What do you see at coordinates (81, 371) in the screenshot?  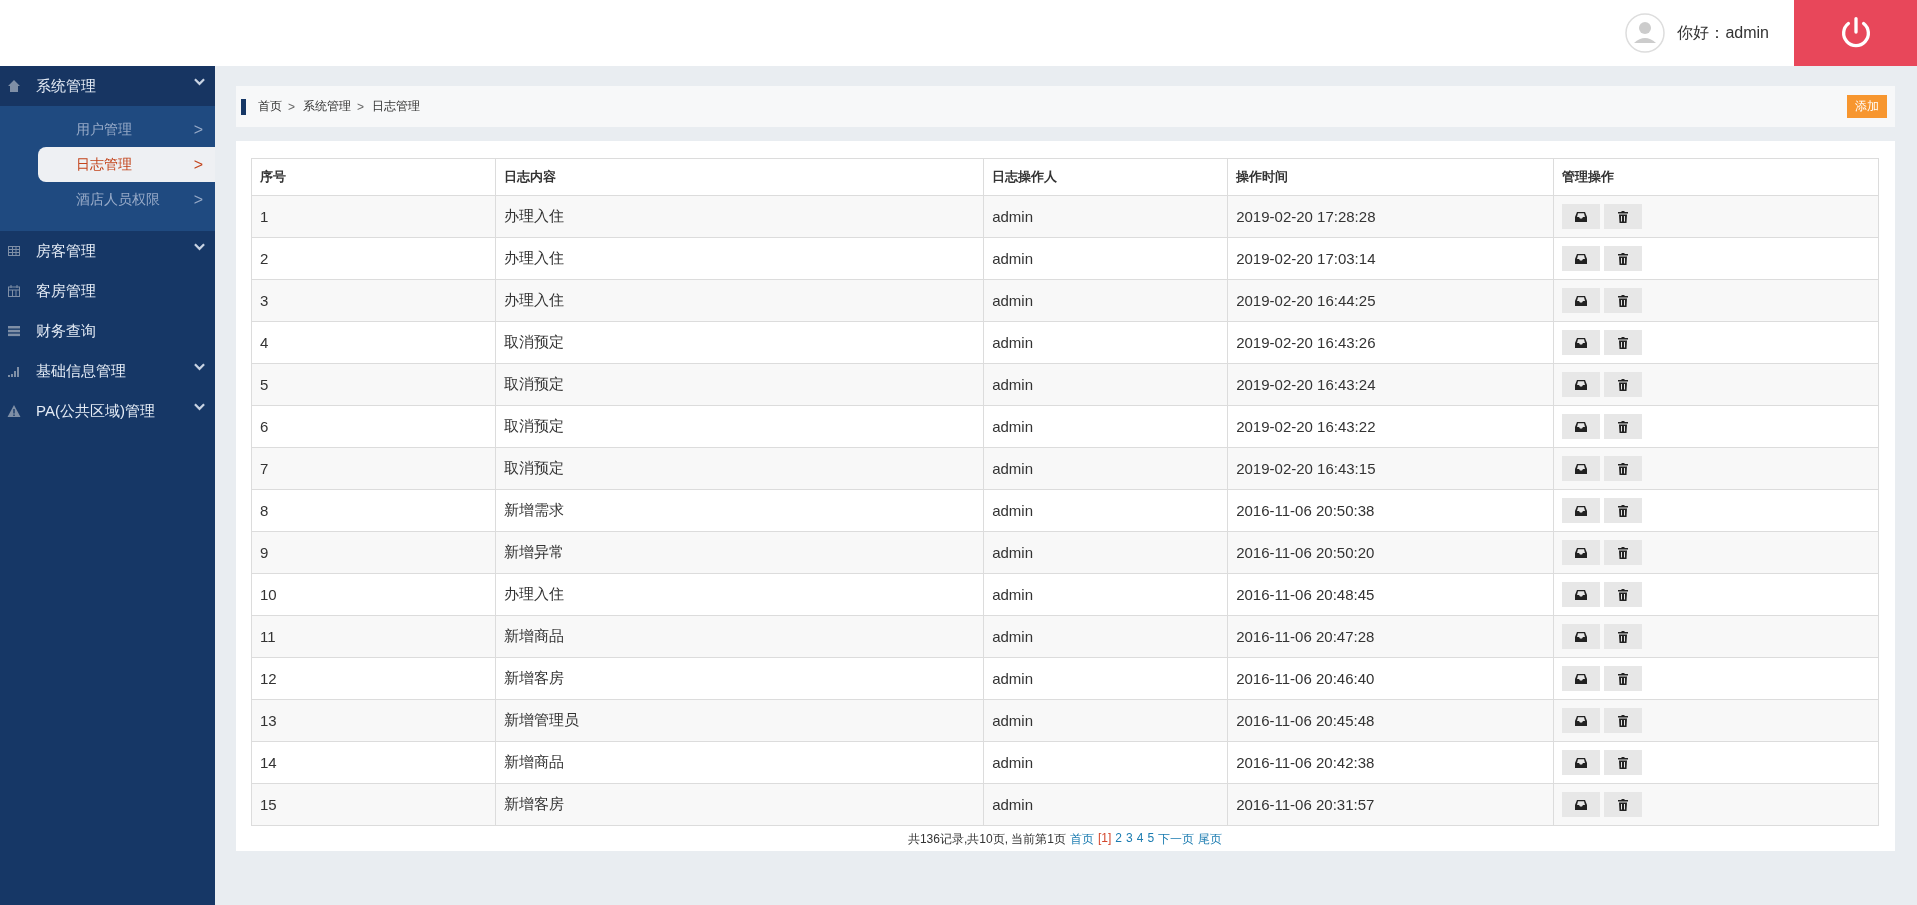 I see `menu-label: 基础信息管理` at bounding box center [81, 371].